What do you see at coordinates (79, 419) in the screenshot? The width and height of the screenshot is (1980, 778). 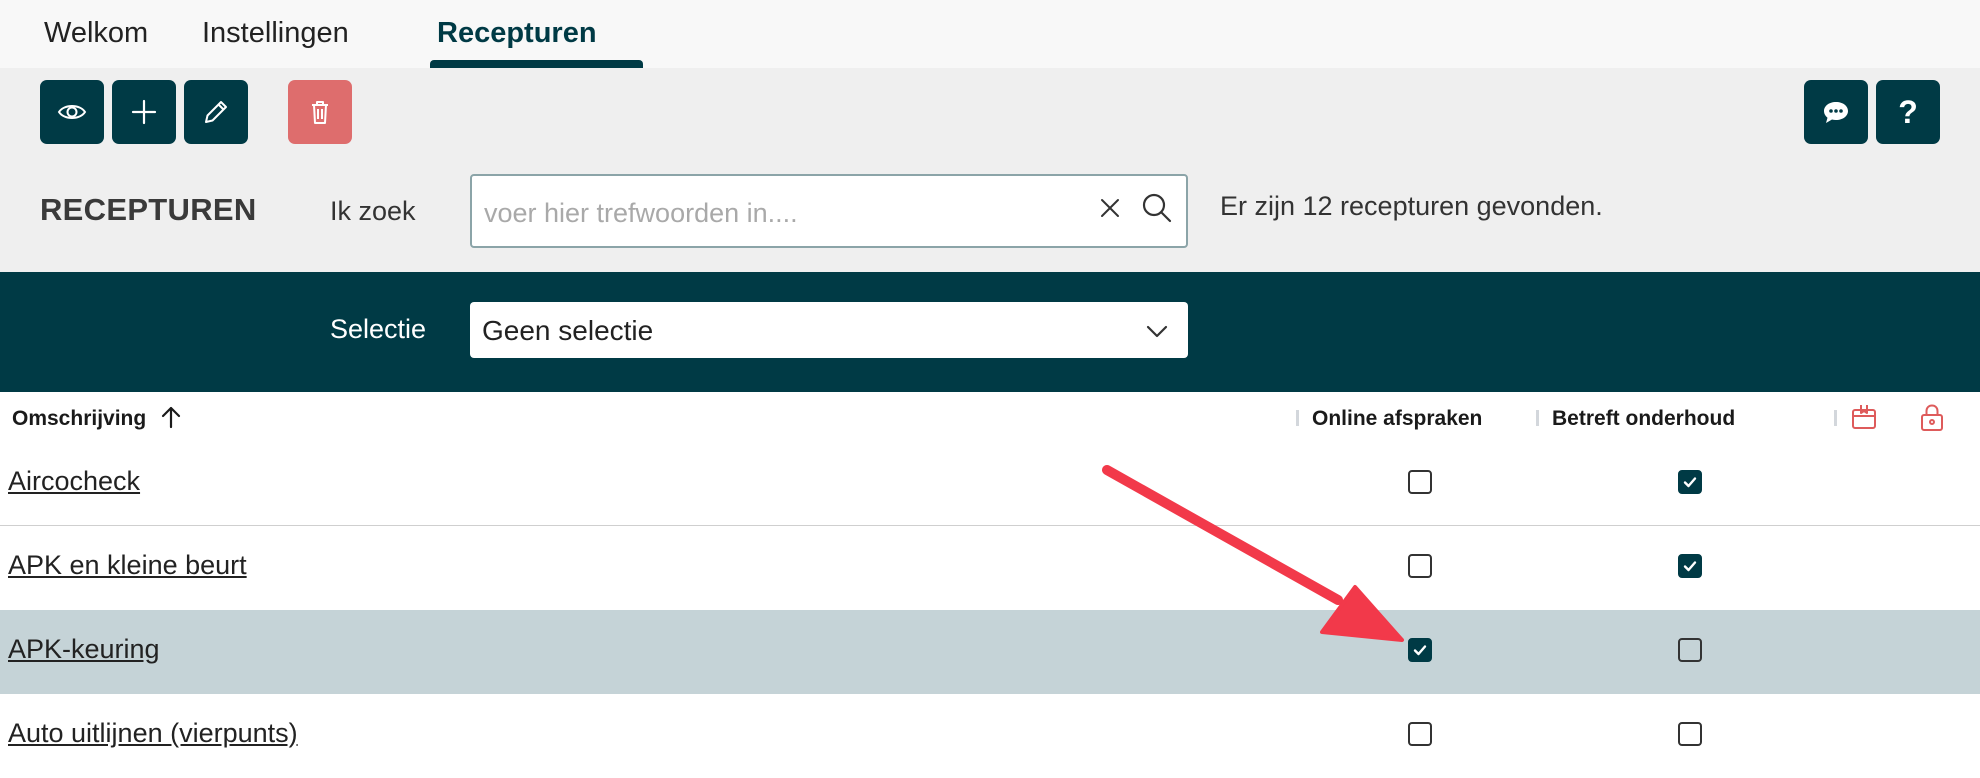 I see `column-header-omschrijving: Omschrijving` at bounding box center [79, 419].